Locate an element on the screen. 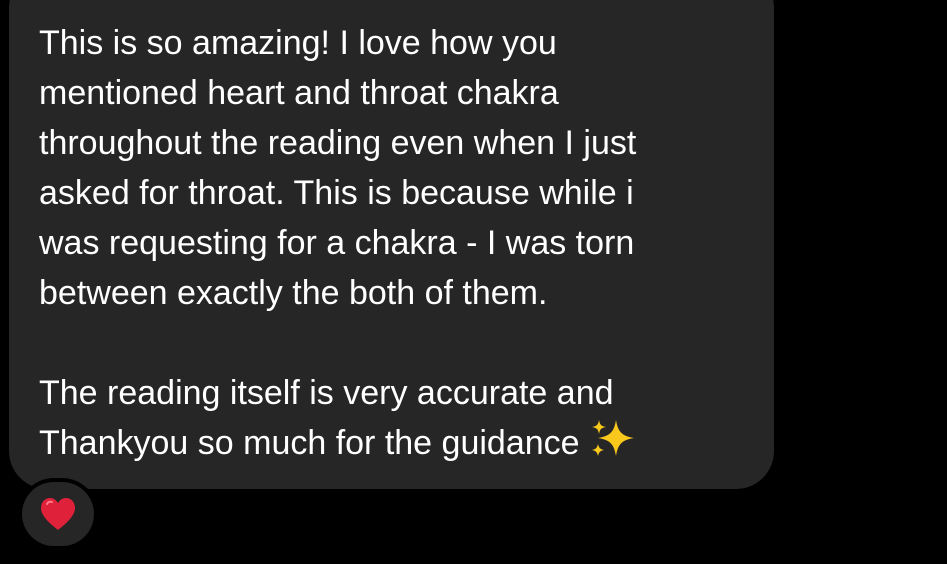  sparkles-icon is located at coordinates (612, 438).